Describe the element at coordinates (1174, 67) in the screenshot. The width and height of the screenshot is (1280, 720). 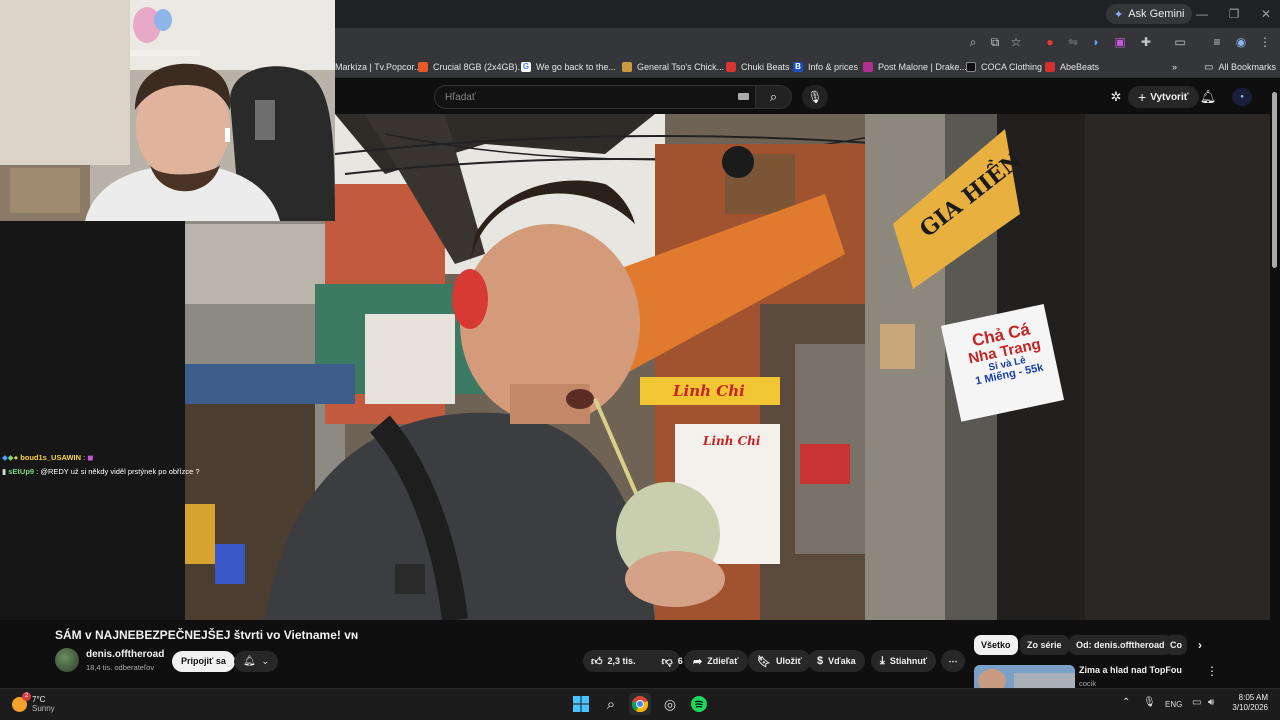
I see `bookmarks-overflow-chevron-icon: »` at that location.